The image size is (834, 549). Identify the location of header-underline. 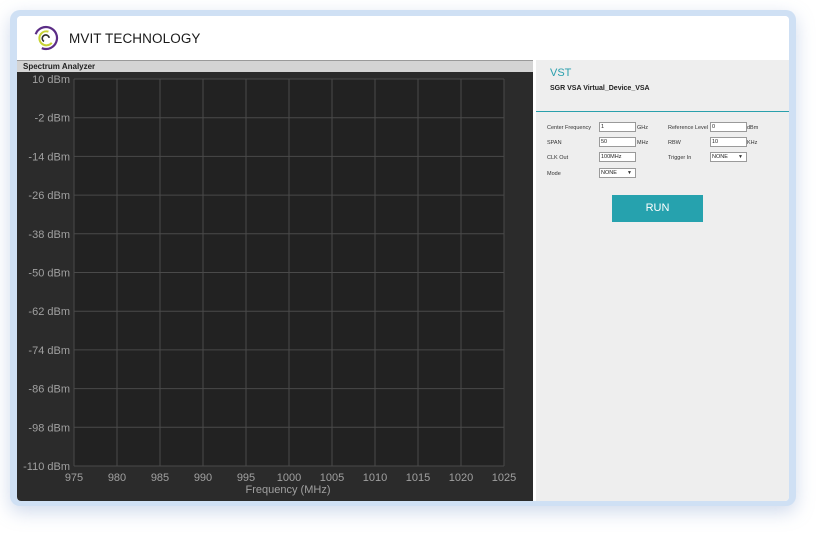
(662, 111).